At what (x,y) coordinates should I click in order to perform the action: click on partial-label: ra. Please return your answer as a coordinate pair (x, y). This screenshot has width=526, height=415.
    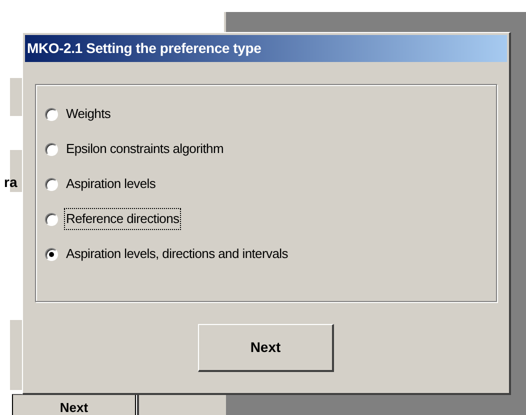
    Looking at the image, I should click on (11, 182).